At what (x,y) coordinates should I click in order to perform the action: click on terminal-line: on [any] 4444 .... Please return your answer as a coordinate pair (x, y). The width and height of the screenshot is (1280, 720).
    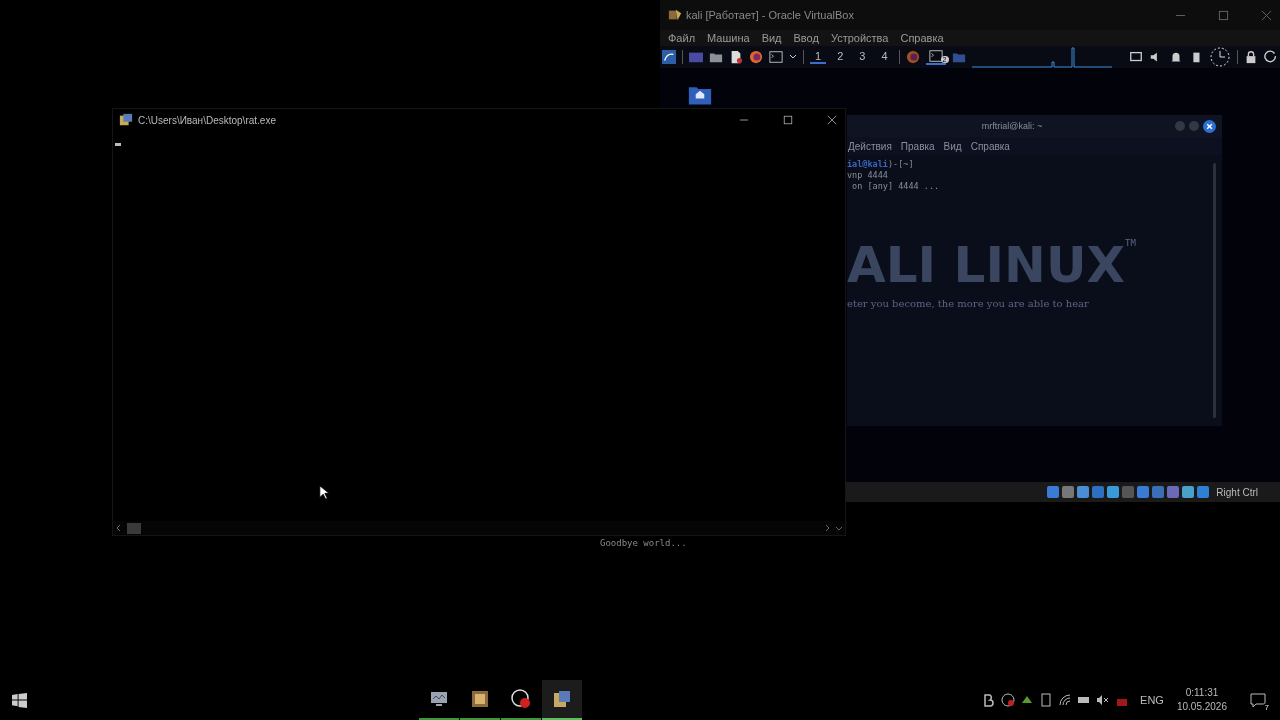
    Looking at the image, I should click on (896, 186).